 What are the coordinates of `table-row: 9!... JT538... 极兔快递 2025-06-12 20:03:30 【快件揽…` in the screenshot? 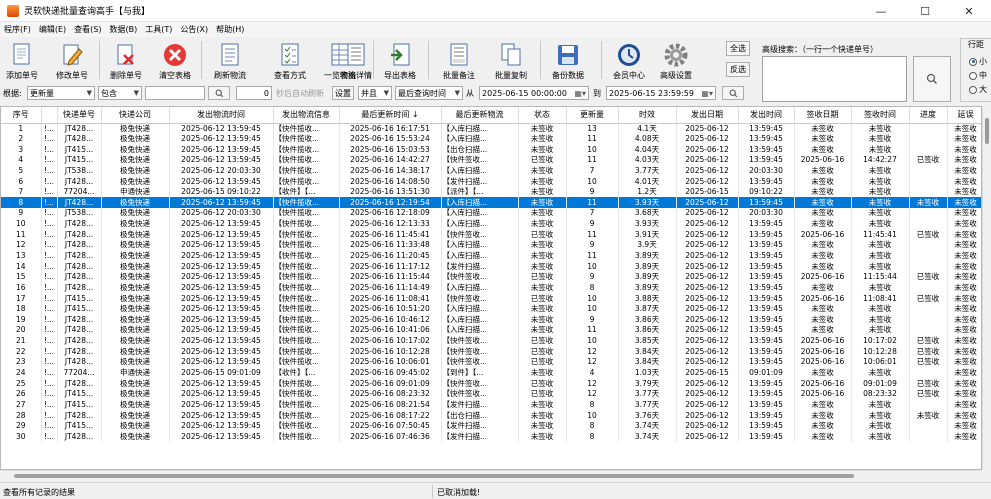 It's located at (491, 213).